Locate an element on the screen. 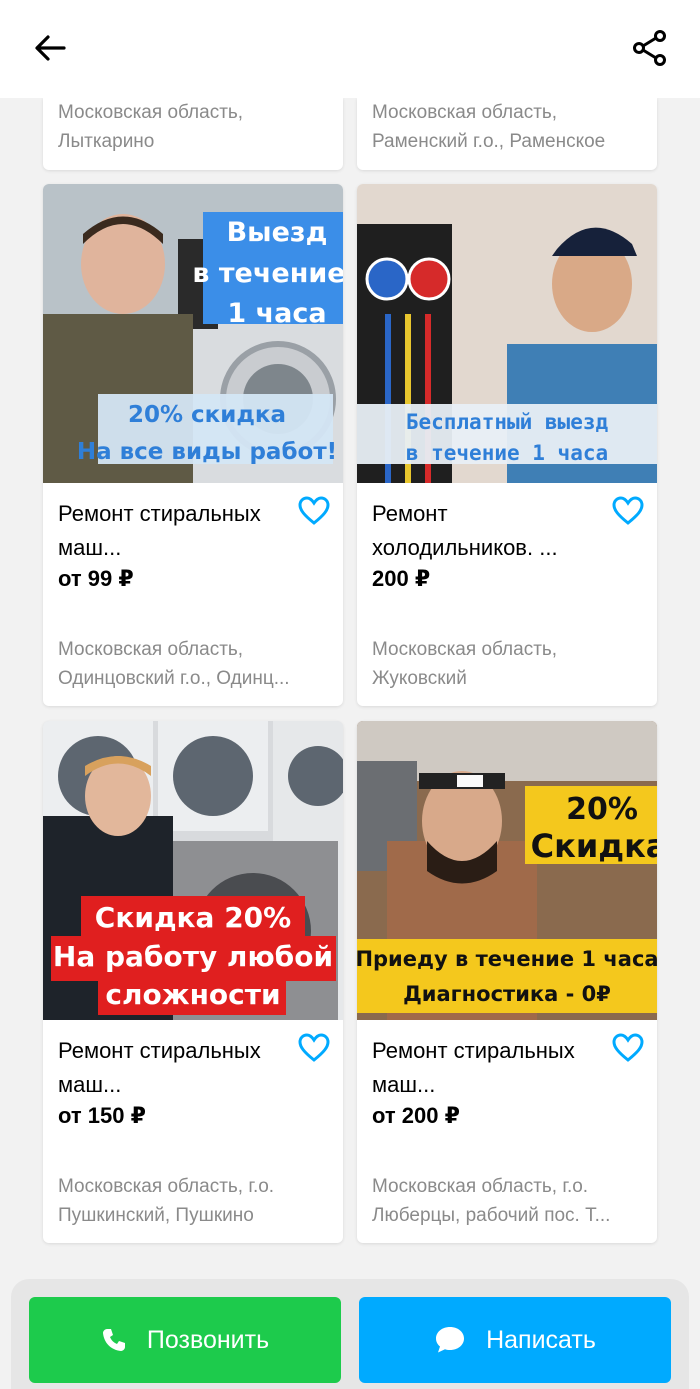  listing-location: Московская область, Жуковский is located at coordinates (465, 664).